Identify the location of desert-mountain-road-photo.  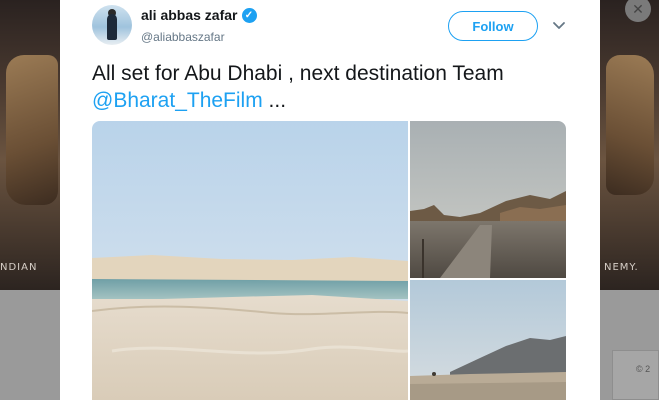
(488, 199).